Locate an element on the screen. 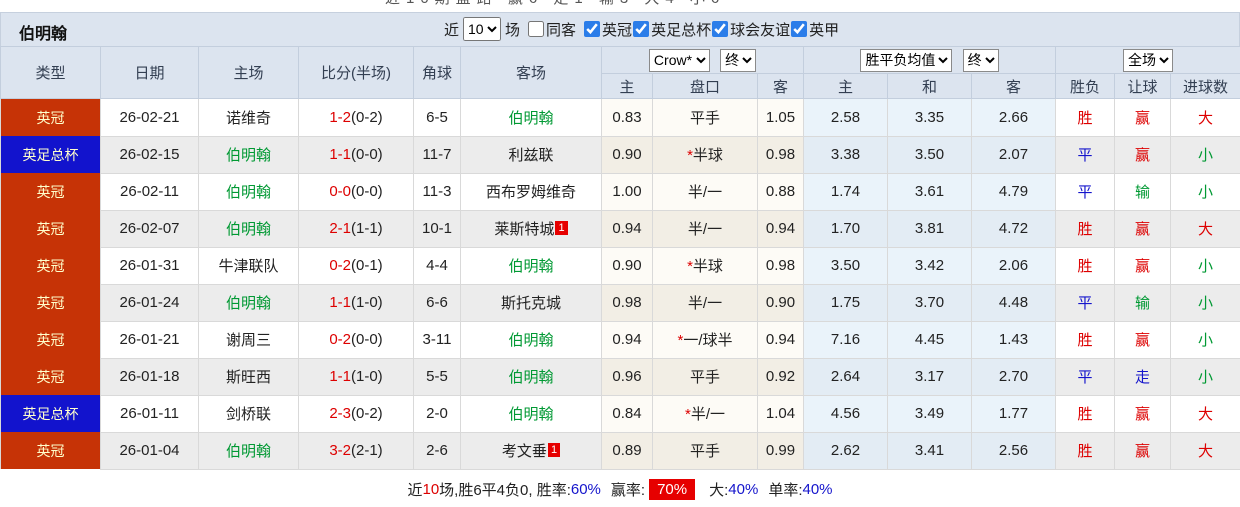 The width and height of the screenshot is (1240, 507). sub-header-avg-away: 客 is located at coordinates (1014, 86).